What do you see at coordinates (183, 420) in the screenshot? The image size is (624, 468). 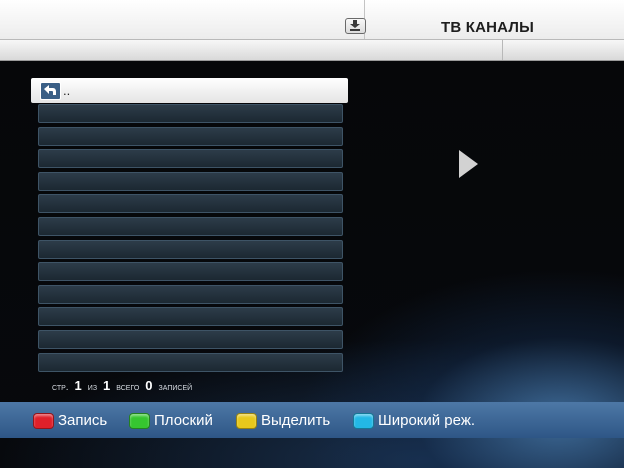 I see `flat-key-label: Плоский` at bounding box center [183, 420].